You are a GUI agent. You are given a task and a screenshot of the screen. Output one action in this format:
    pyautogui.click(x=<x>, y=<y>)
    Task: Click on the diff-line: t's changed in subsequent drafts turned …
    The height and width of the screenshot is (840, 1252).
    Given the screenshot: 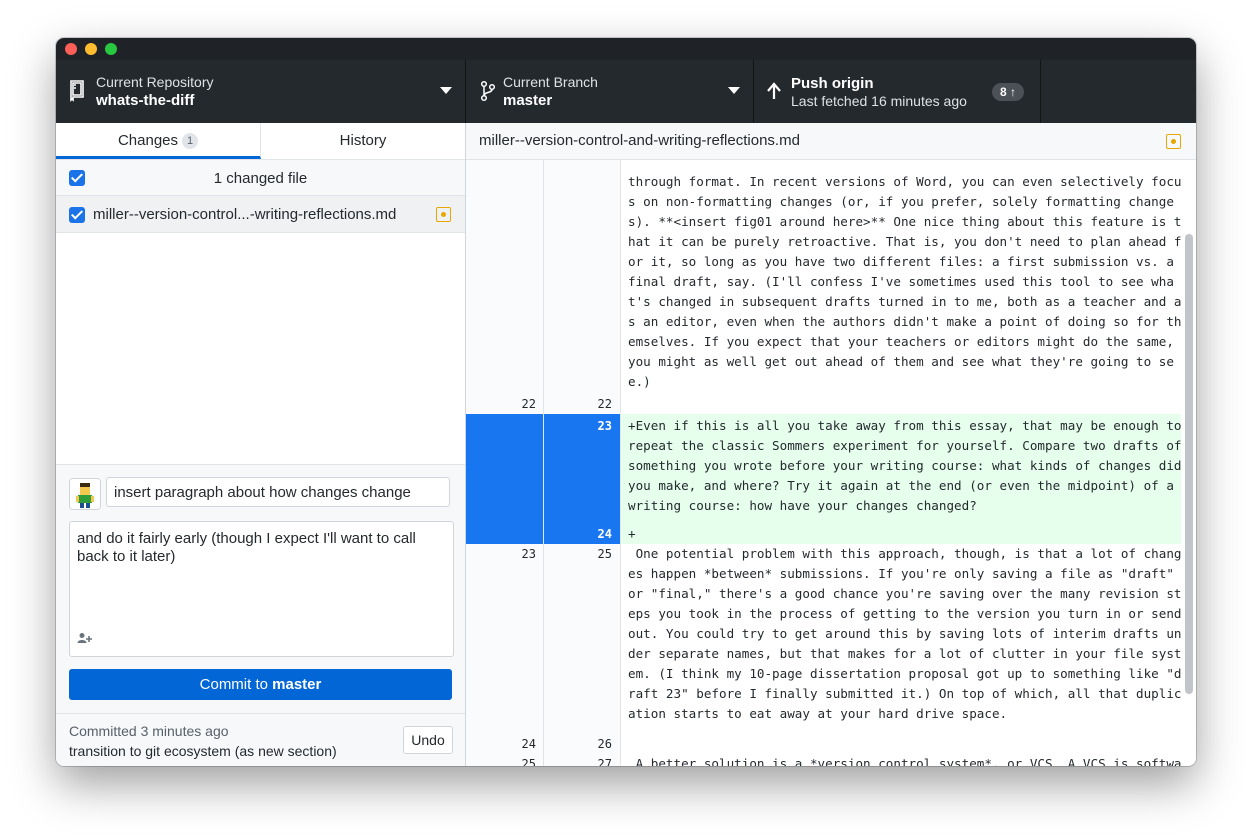 What is the action you would take?
    pyautogui.click(x=905, y=301)
    